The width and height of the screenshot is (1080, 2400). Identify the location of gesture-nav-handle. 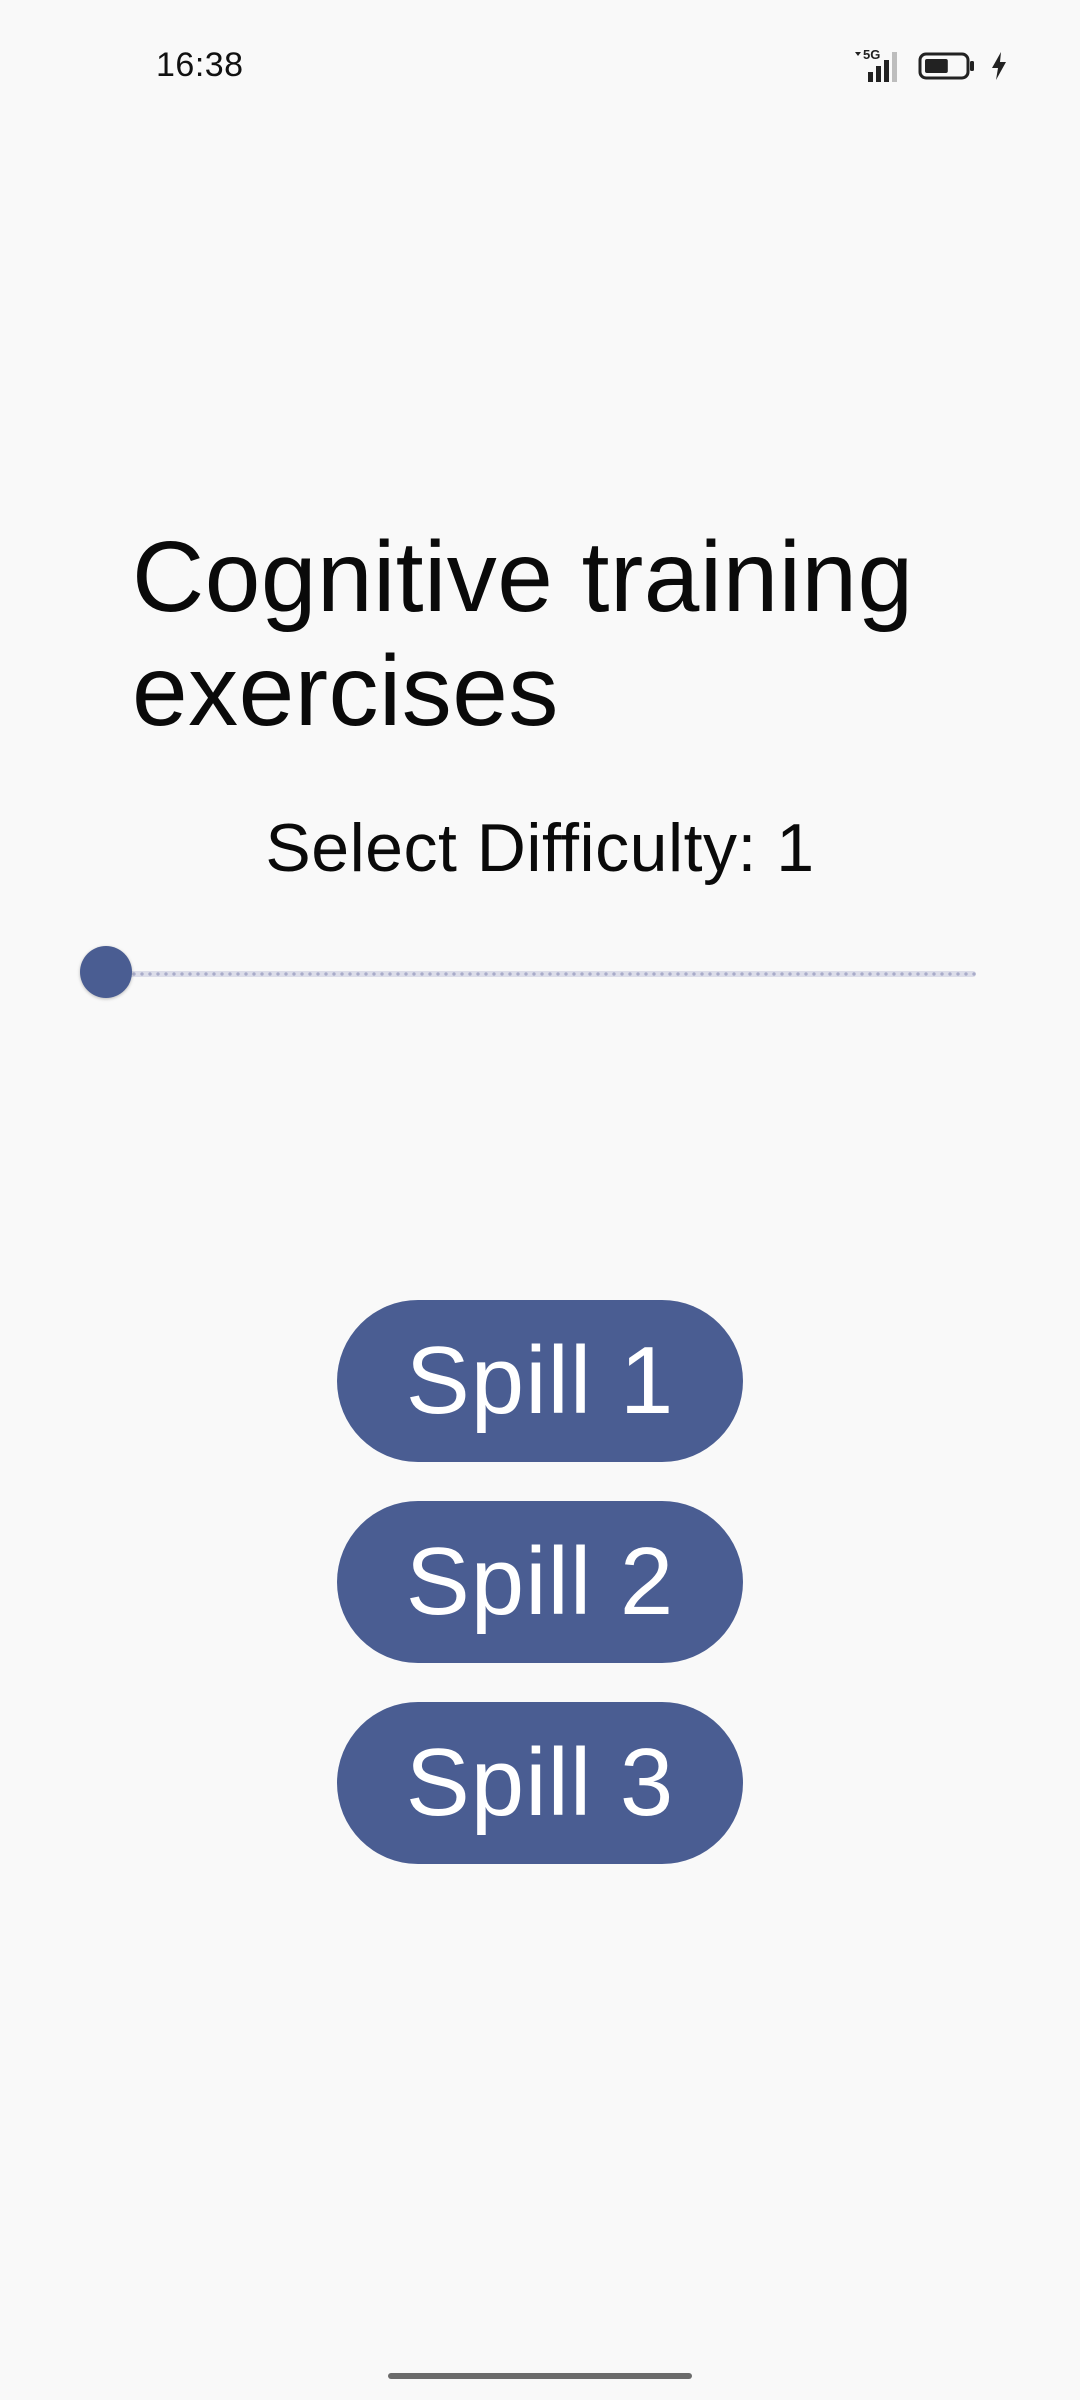
(540, 2376).